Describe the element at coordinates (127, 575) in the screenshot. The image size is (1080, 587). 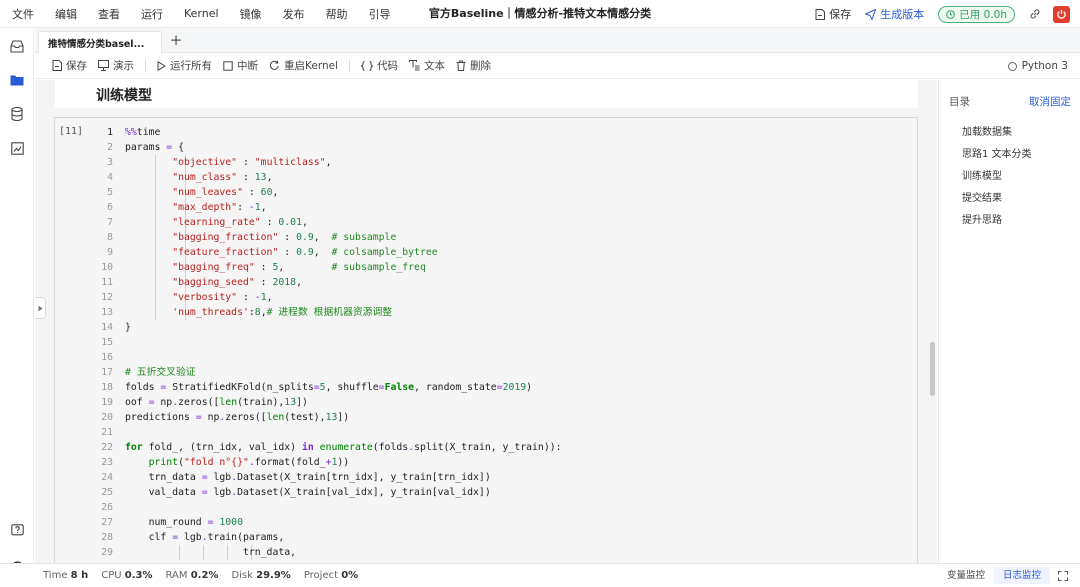
I see `status-cpu: CPU 0.3%` at that location.